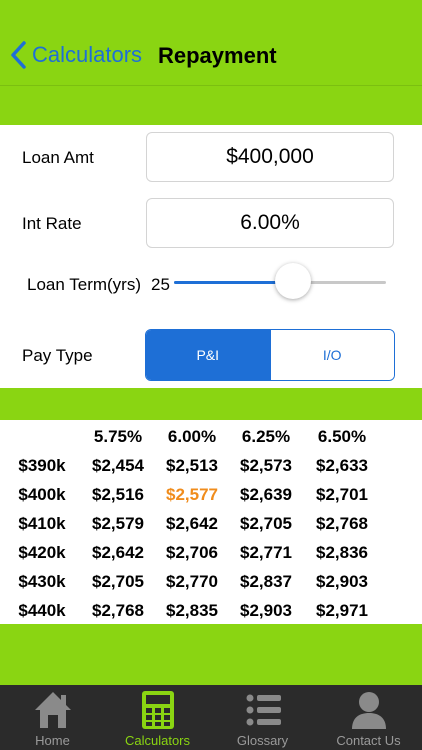  I want to click on repayment-cell: $2,971, so click(342, 610).